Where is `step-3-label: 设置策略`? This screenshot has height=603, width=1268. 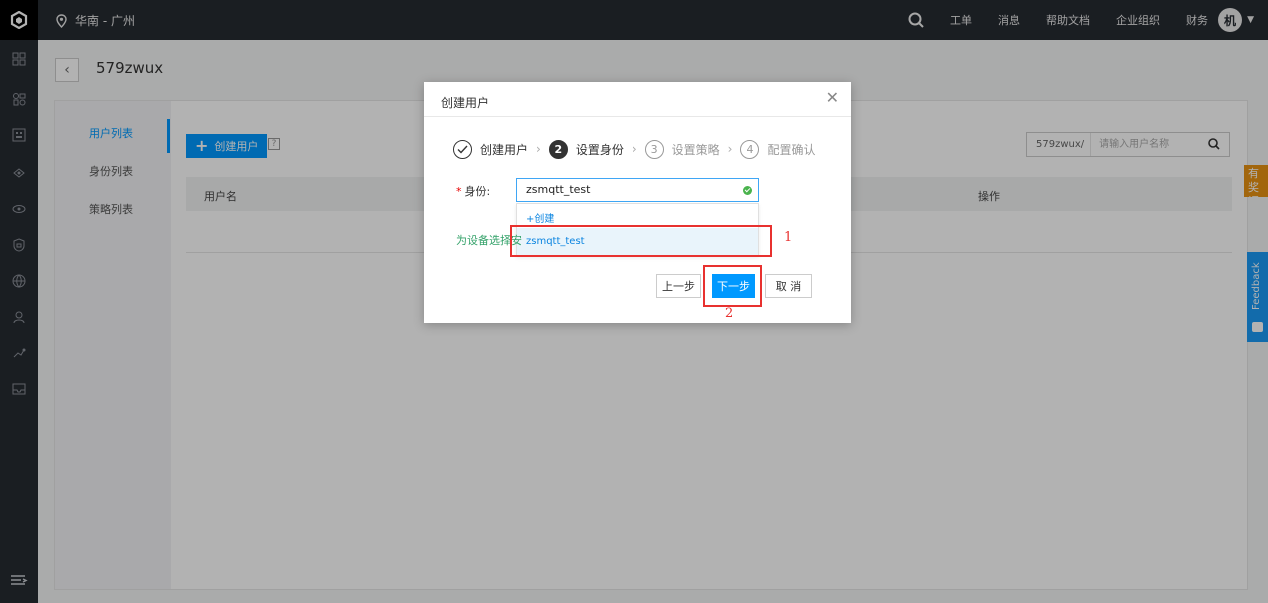 step-3-label: 设置策略 is located at coordinates (695, 149).